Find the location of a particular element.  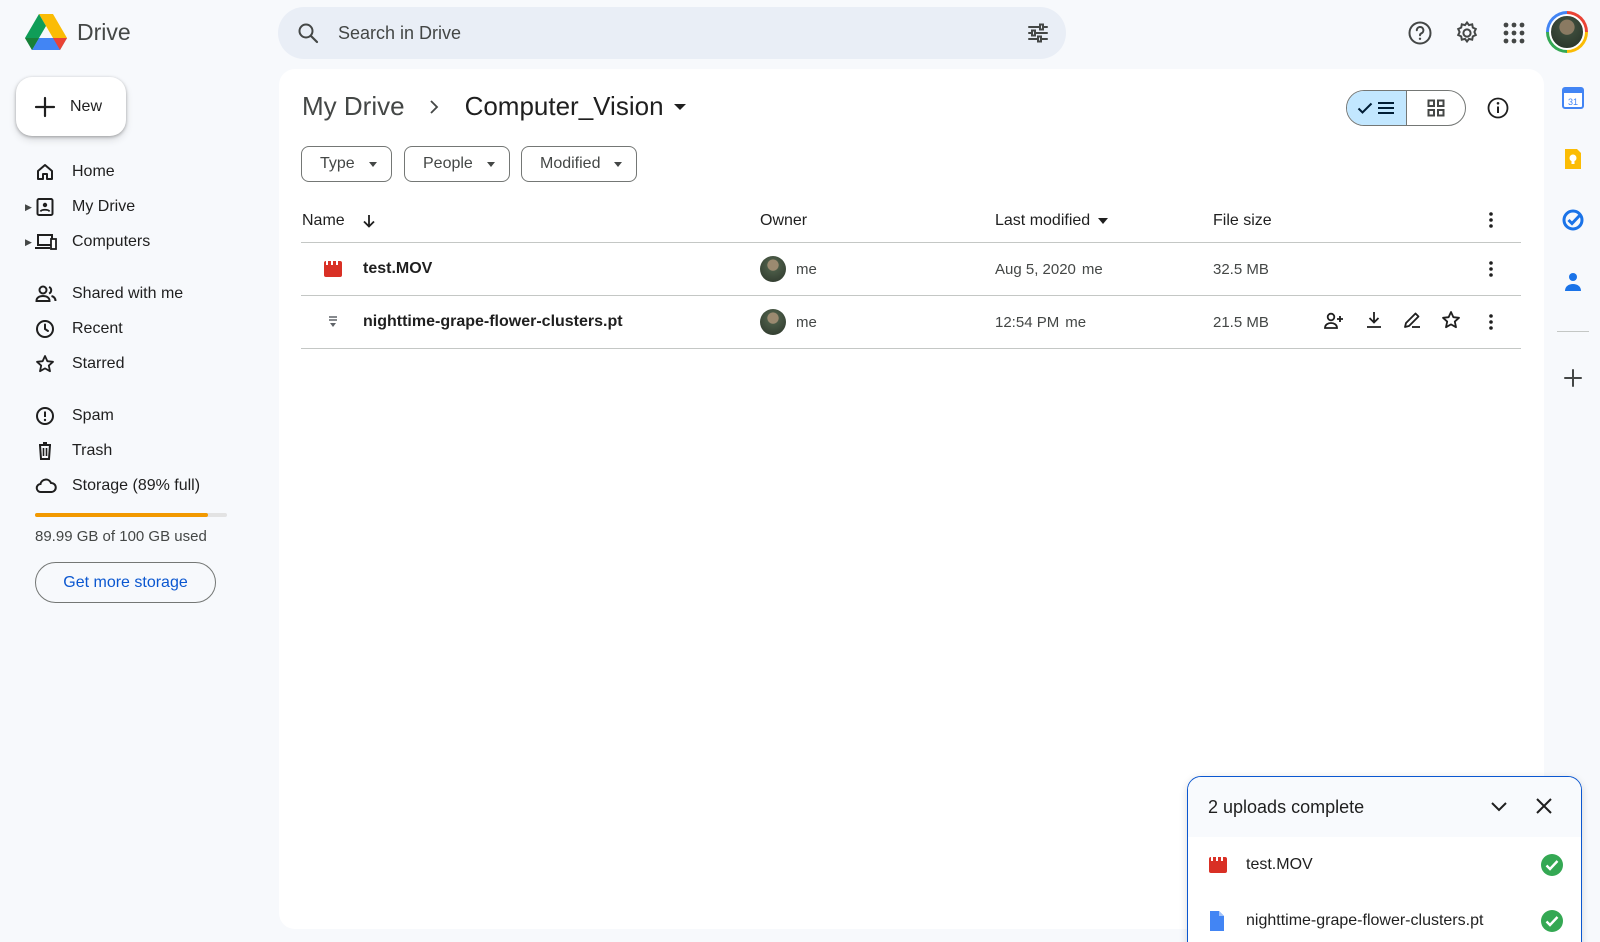

calendar-icon: 31 is located at coordinates (1573, 98).